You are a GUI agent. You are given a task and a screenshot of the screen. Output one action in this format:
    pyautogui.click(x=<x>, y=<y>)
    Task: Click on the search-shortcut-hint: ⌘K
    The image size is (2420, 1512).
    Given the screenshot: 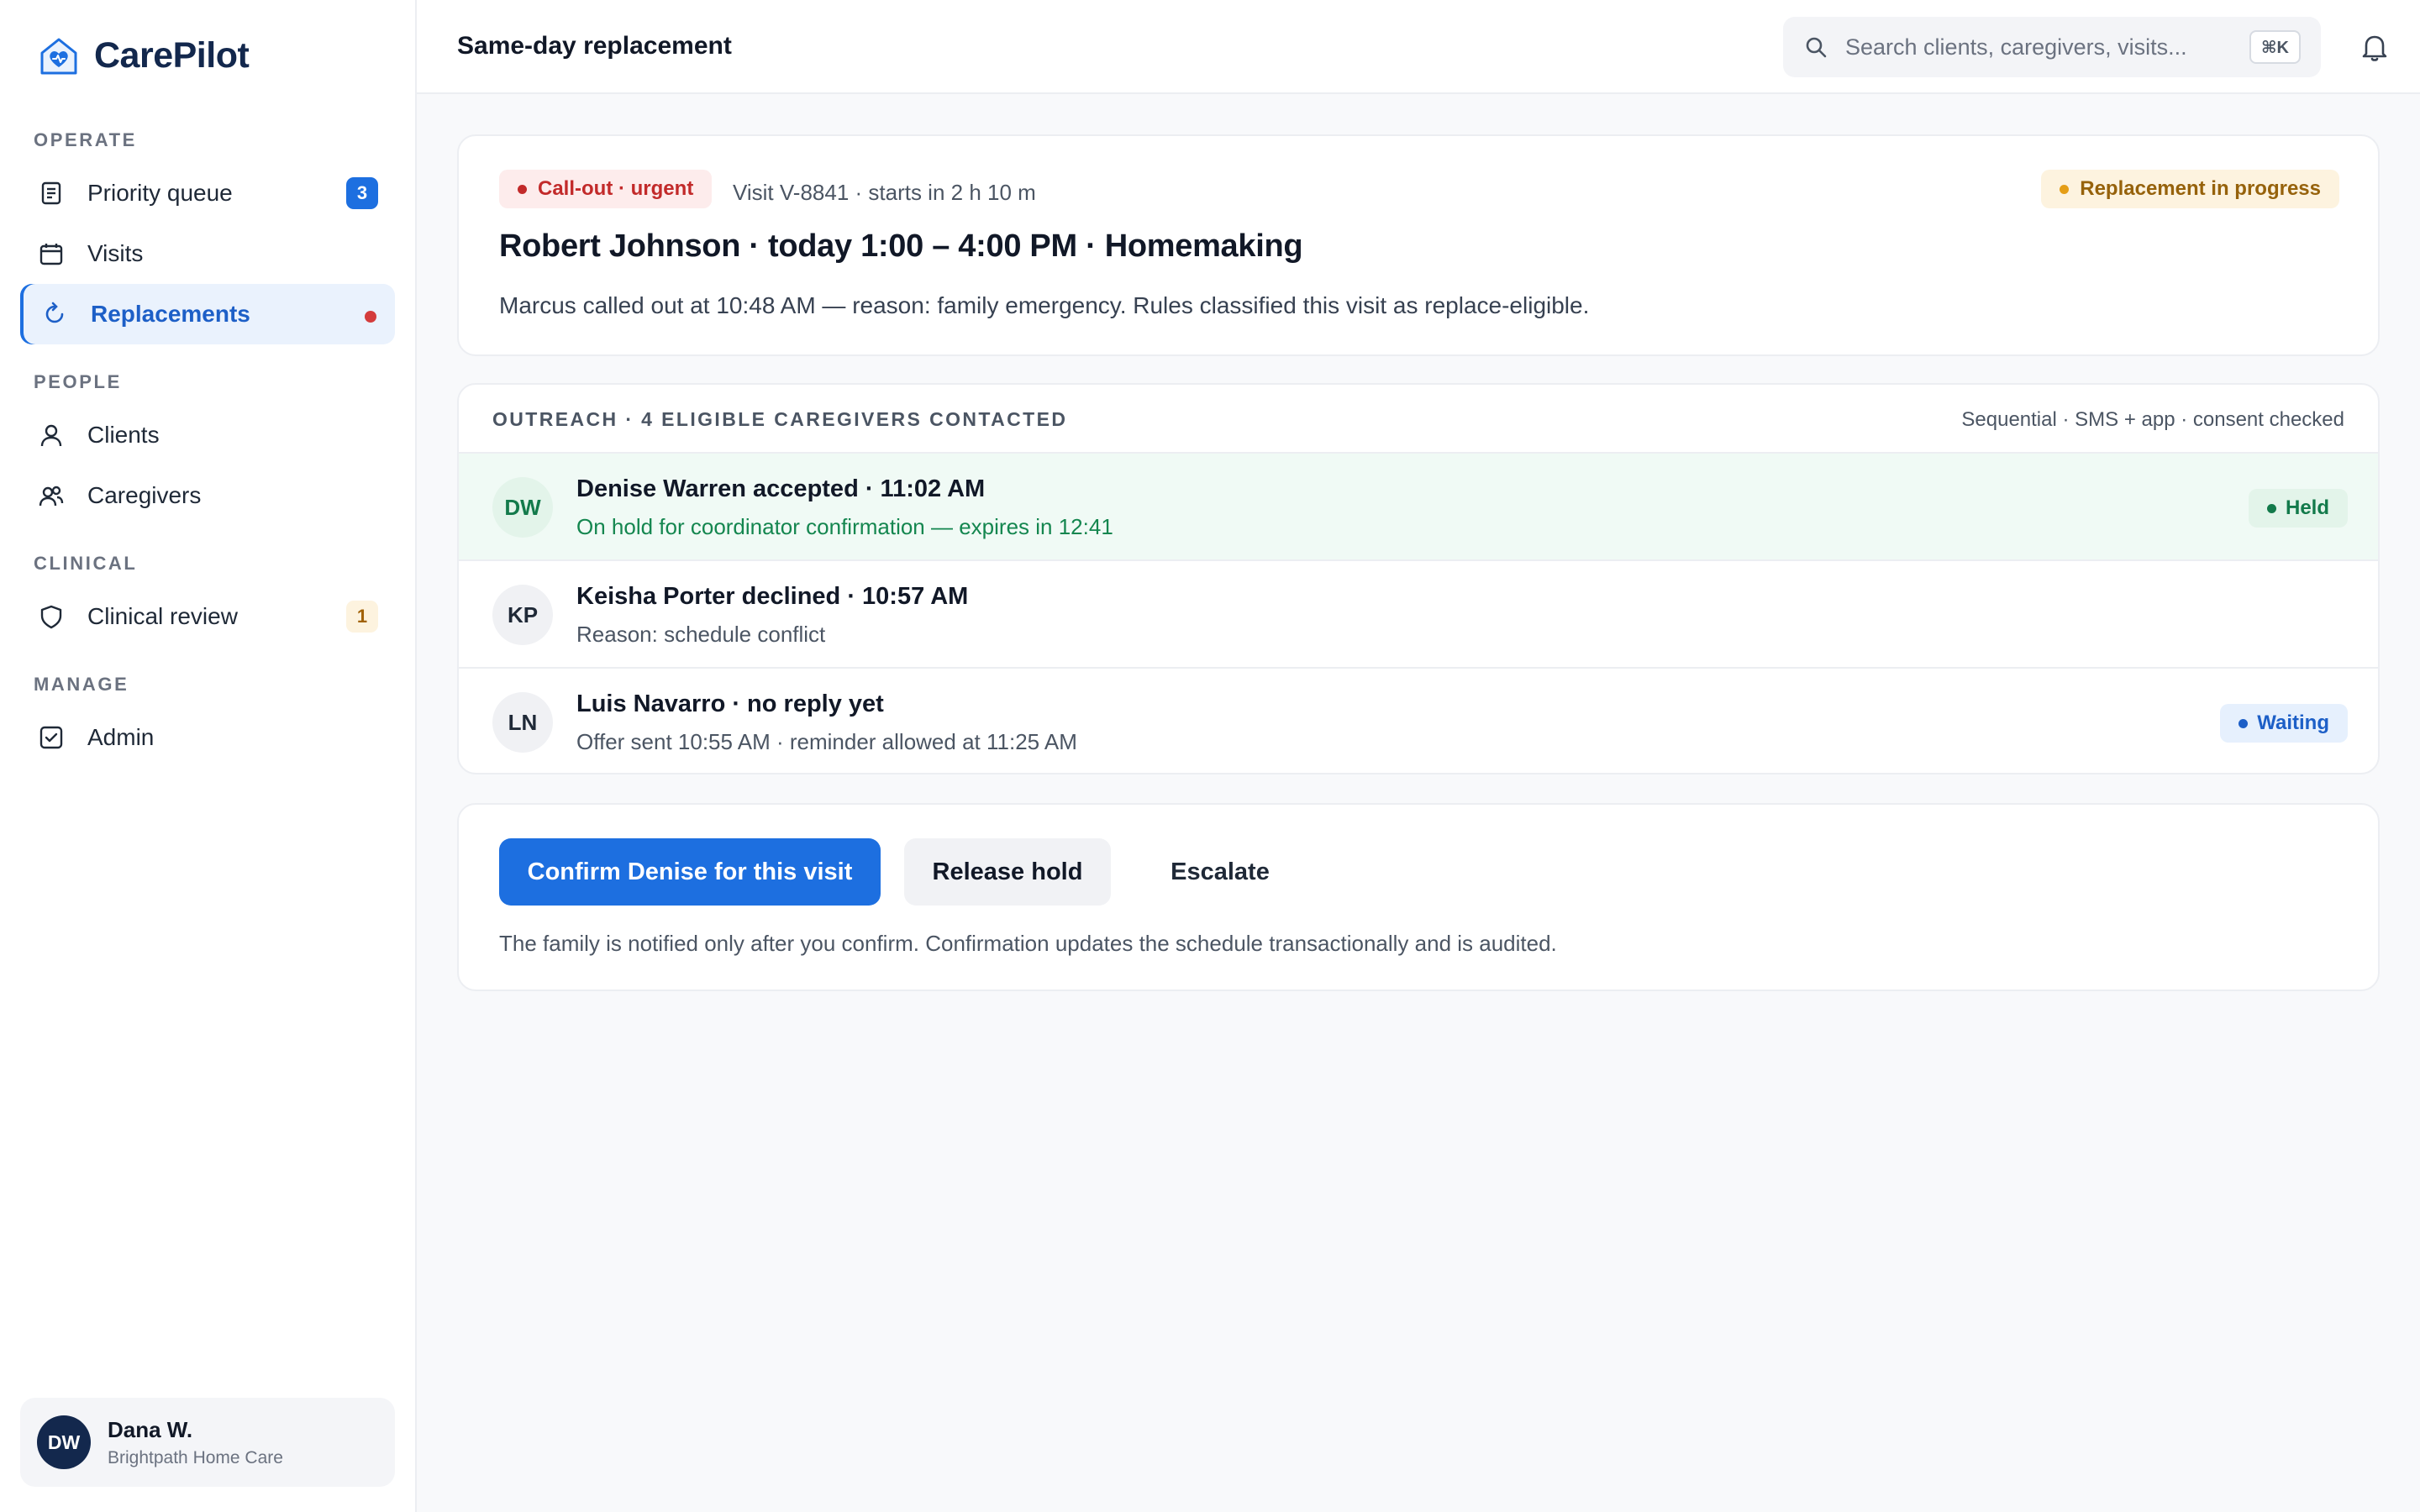 What is the action you would take?
    pyautogui.click(x=2275, y=47)
    